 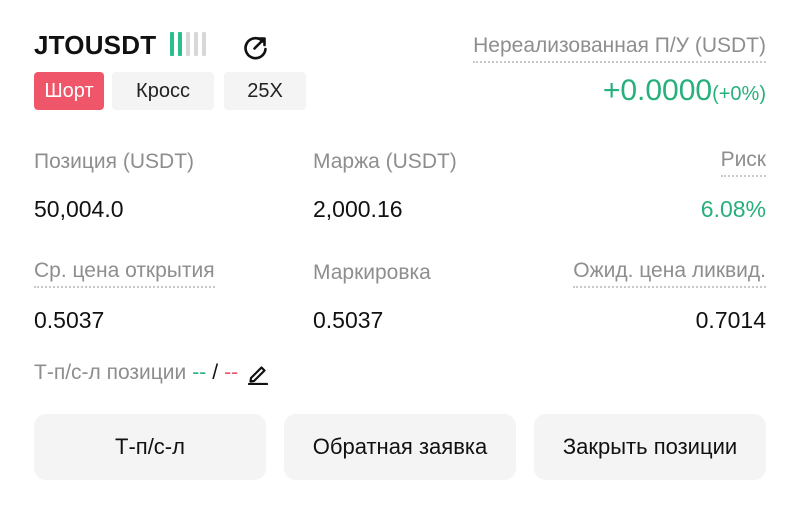 What do you see at coordinates (199, 372) in the screenshot?
I see `tp-value: --` at bounding box center [199, 372].